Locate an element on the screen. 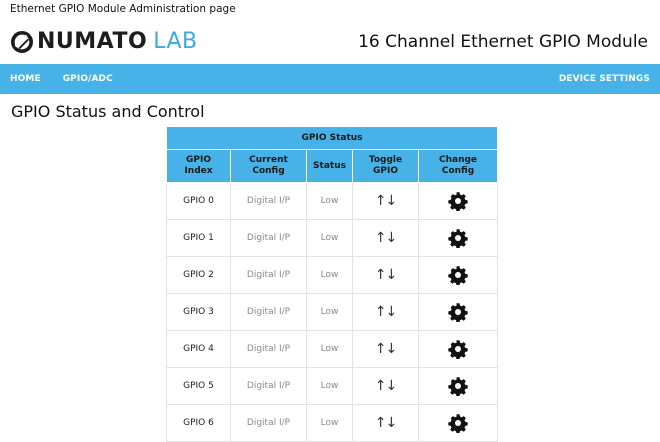  gpio-index-cell: GPIO 4 is located at coordinates (198, 349).